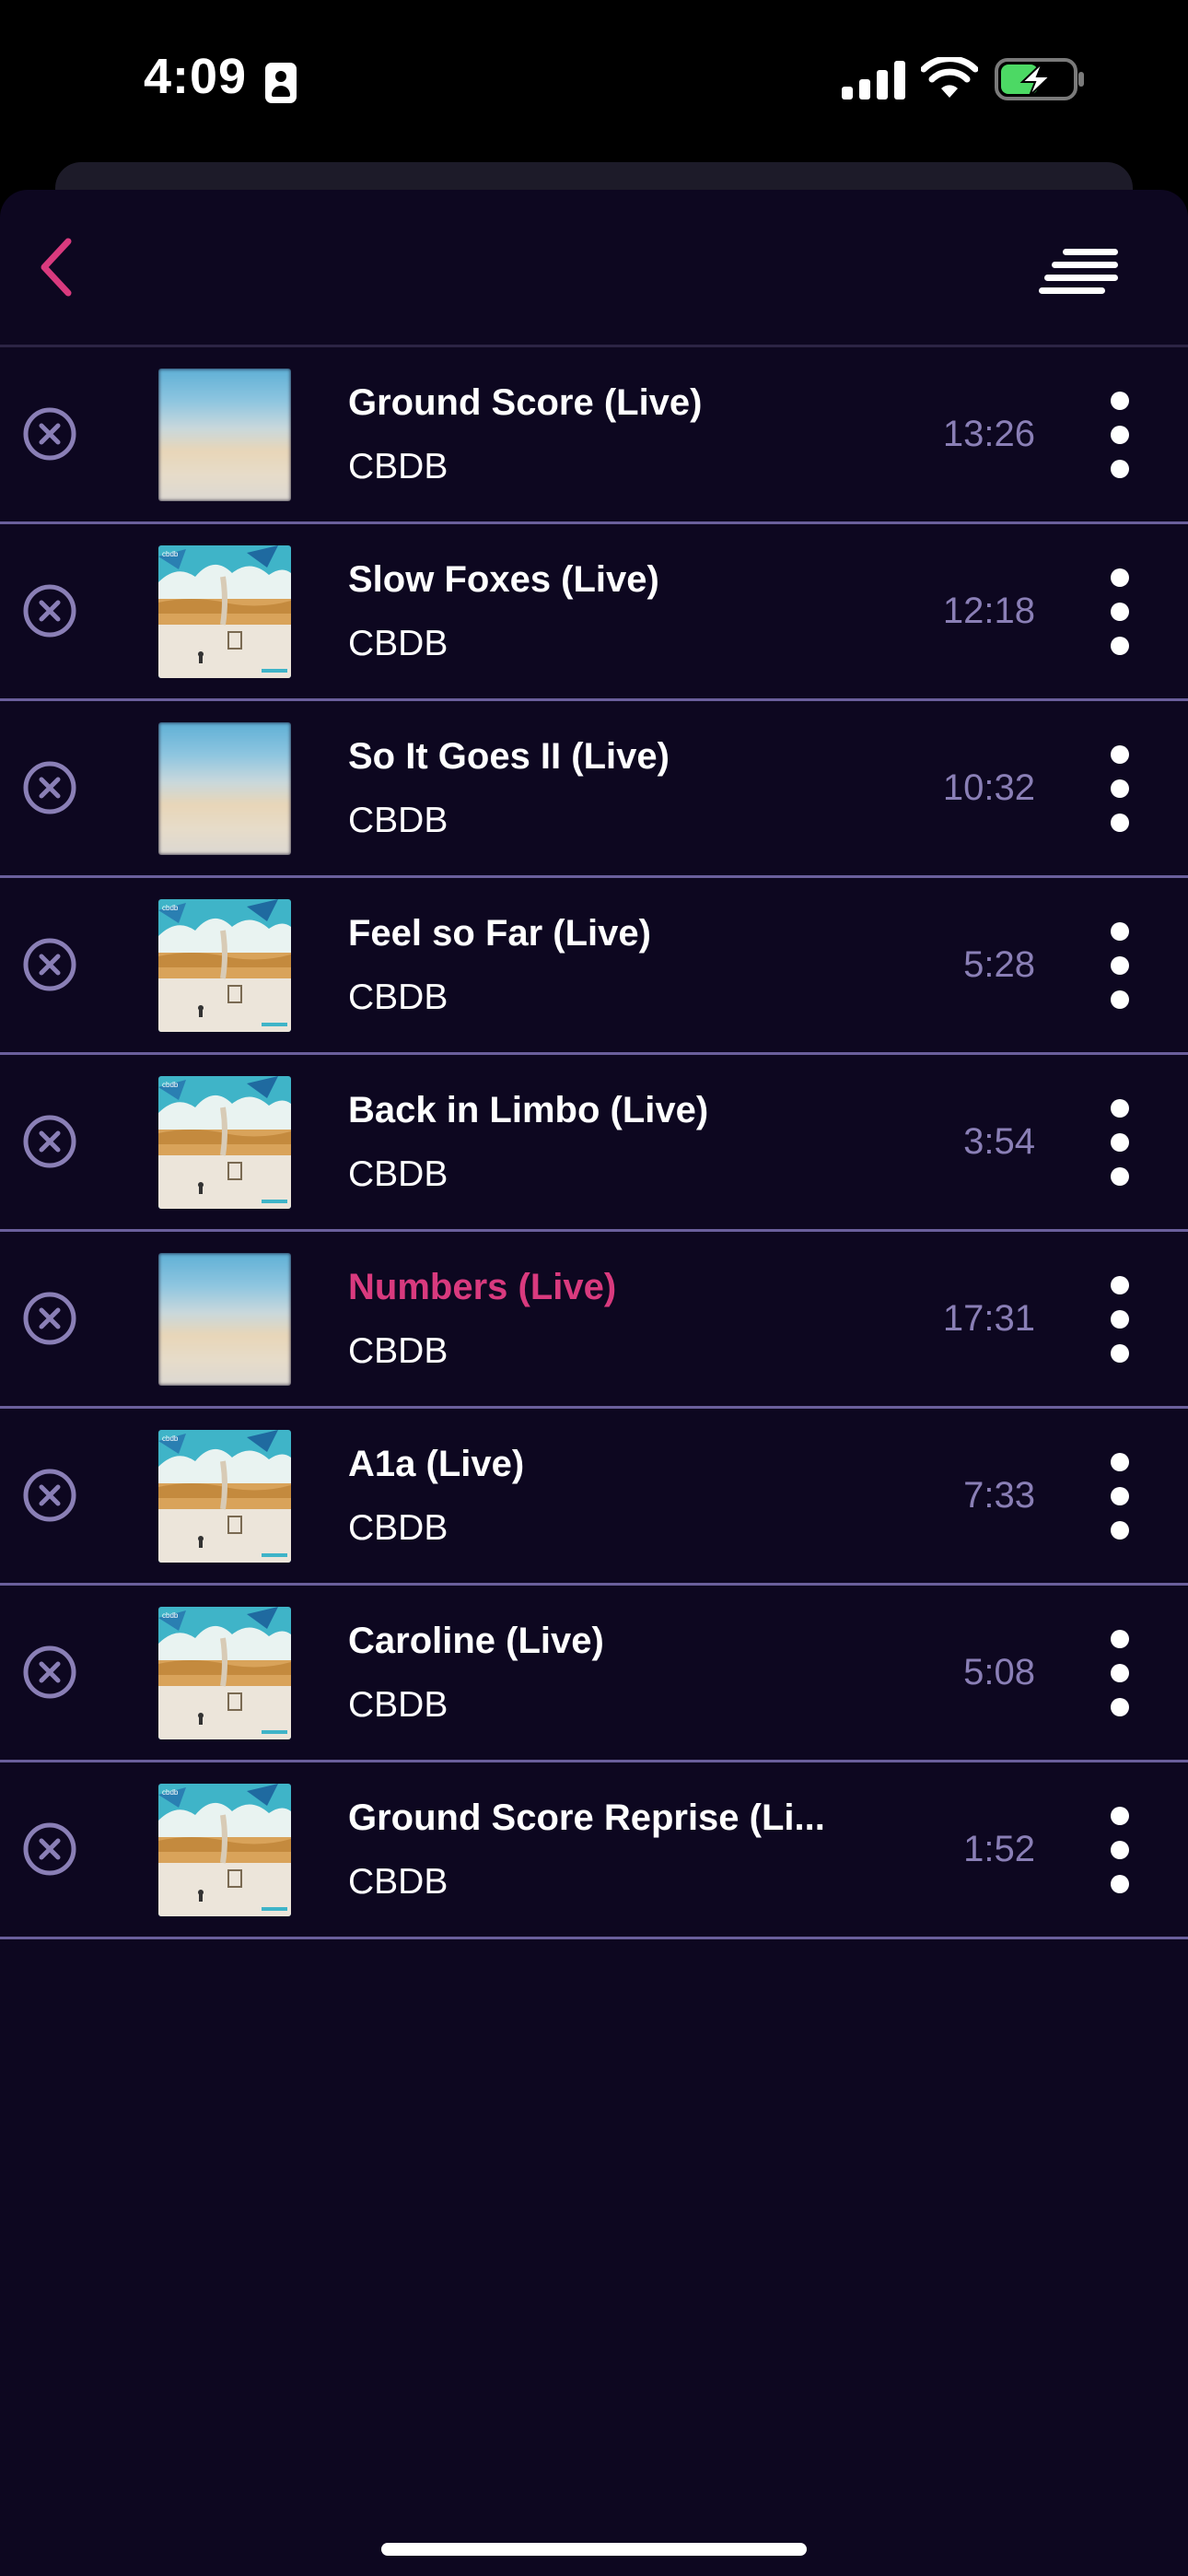 This screenshot has height=2576, width=1188. What do you see at coordinates (476, 1641) in the screenshot?
I see `track-title: Caroline (Live)` at bounding box center [476, 1641].